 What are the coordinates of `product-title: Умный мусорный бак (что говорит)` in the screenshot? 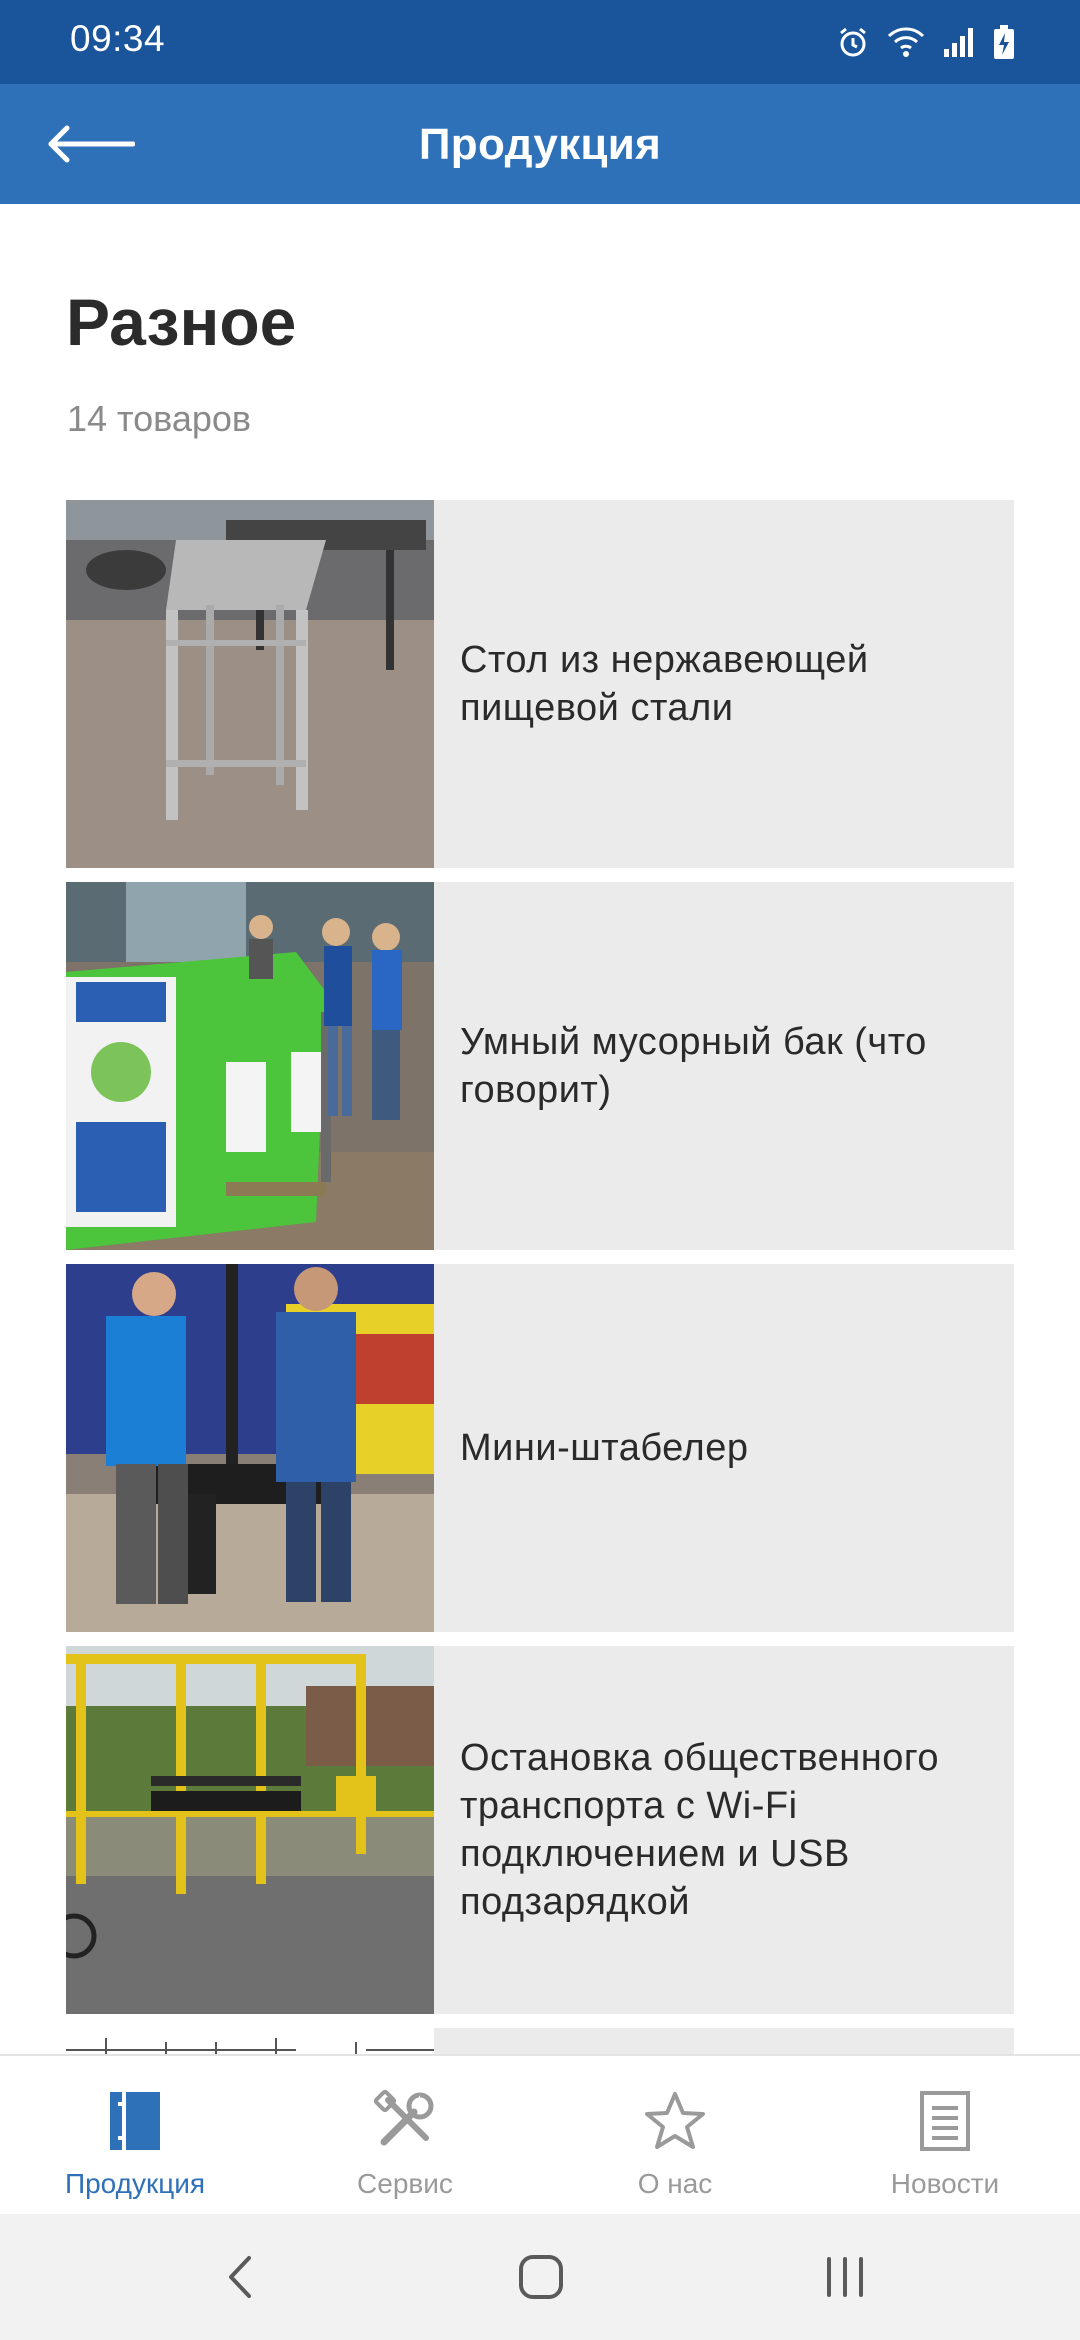 It's located at (693, 1066).